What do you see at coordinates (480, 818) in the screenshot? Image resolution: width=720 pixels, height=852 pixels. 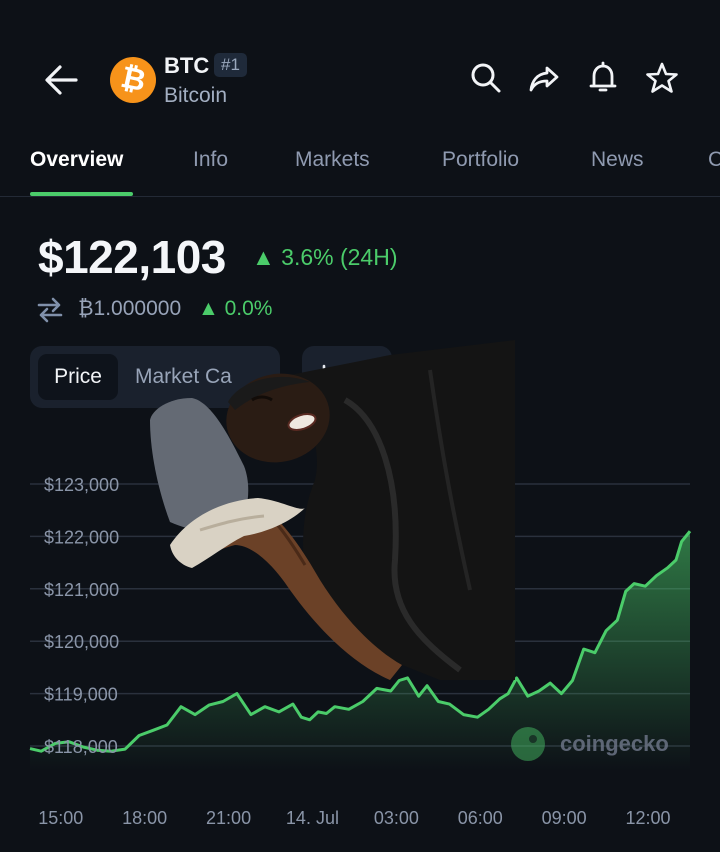 I see `x-tick-label: 06:00` at bounding box center [480, 818].